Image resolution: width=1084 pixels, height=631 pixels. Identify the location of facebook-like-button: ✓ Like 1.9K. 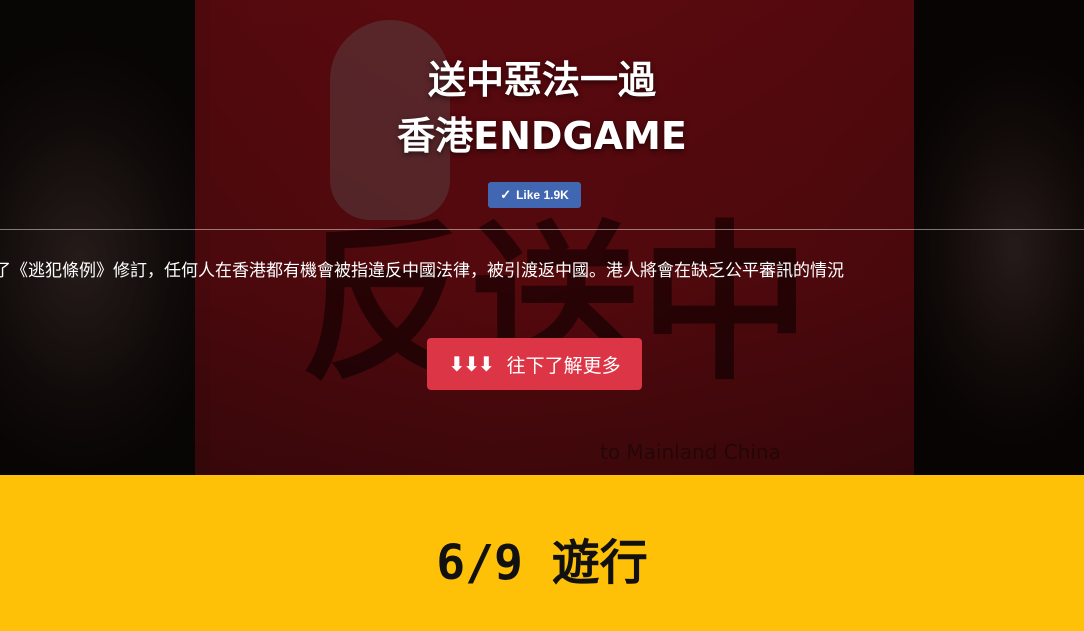
(534, 195).